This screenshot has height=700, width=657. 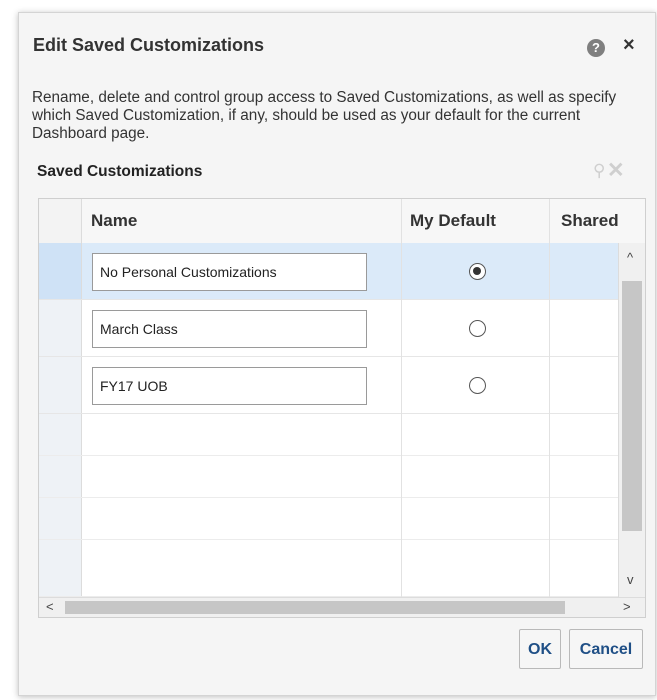 I want to click on scroll-down-icon: v, so click(x=630, y=580).